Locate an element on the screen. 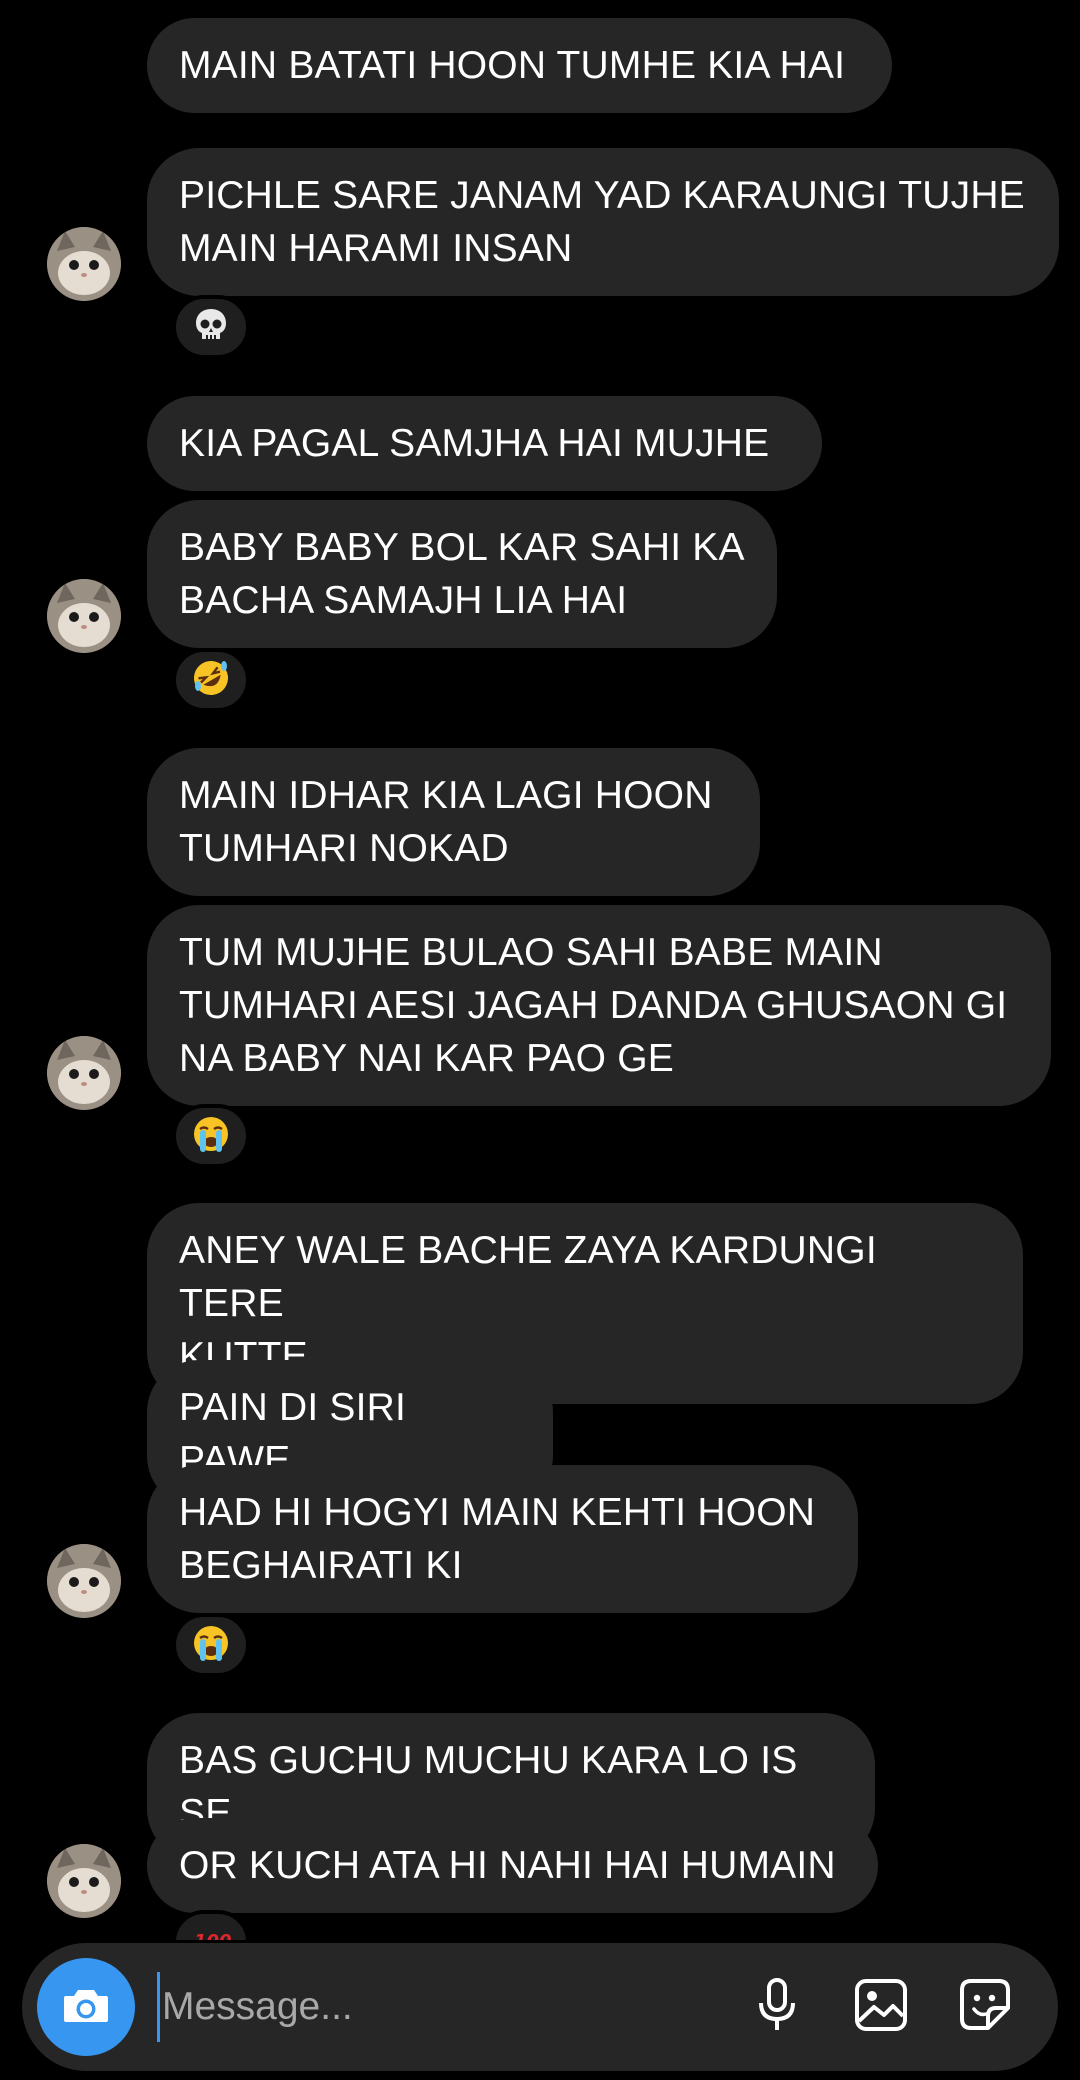 This screenshot has height=2080, width=1080. message-bubble: OR KUCH ATA HI NAHI HAI HUMAIN is located at coordinates (512, 1865).